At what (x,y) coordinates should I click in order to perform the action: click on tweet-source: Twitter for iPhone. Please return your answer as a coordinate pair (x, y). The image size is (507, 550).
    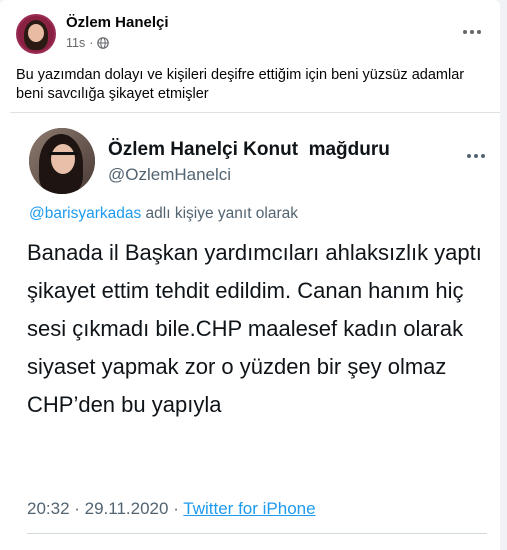
    Looking at the image, I should click on (249, 508).